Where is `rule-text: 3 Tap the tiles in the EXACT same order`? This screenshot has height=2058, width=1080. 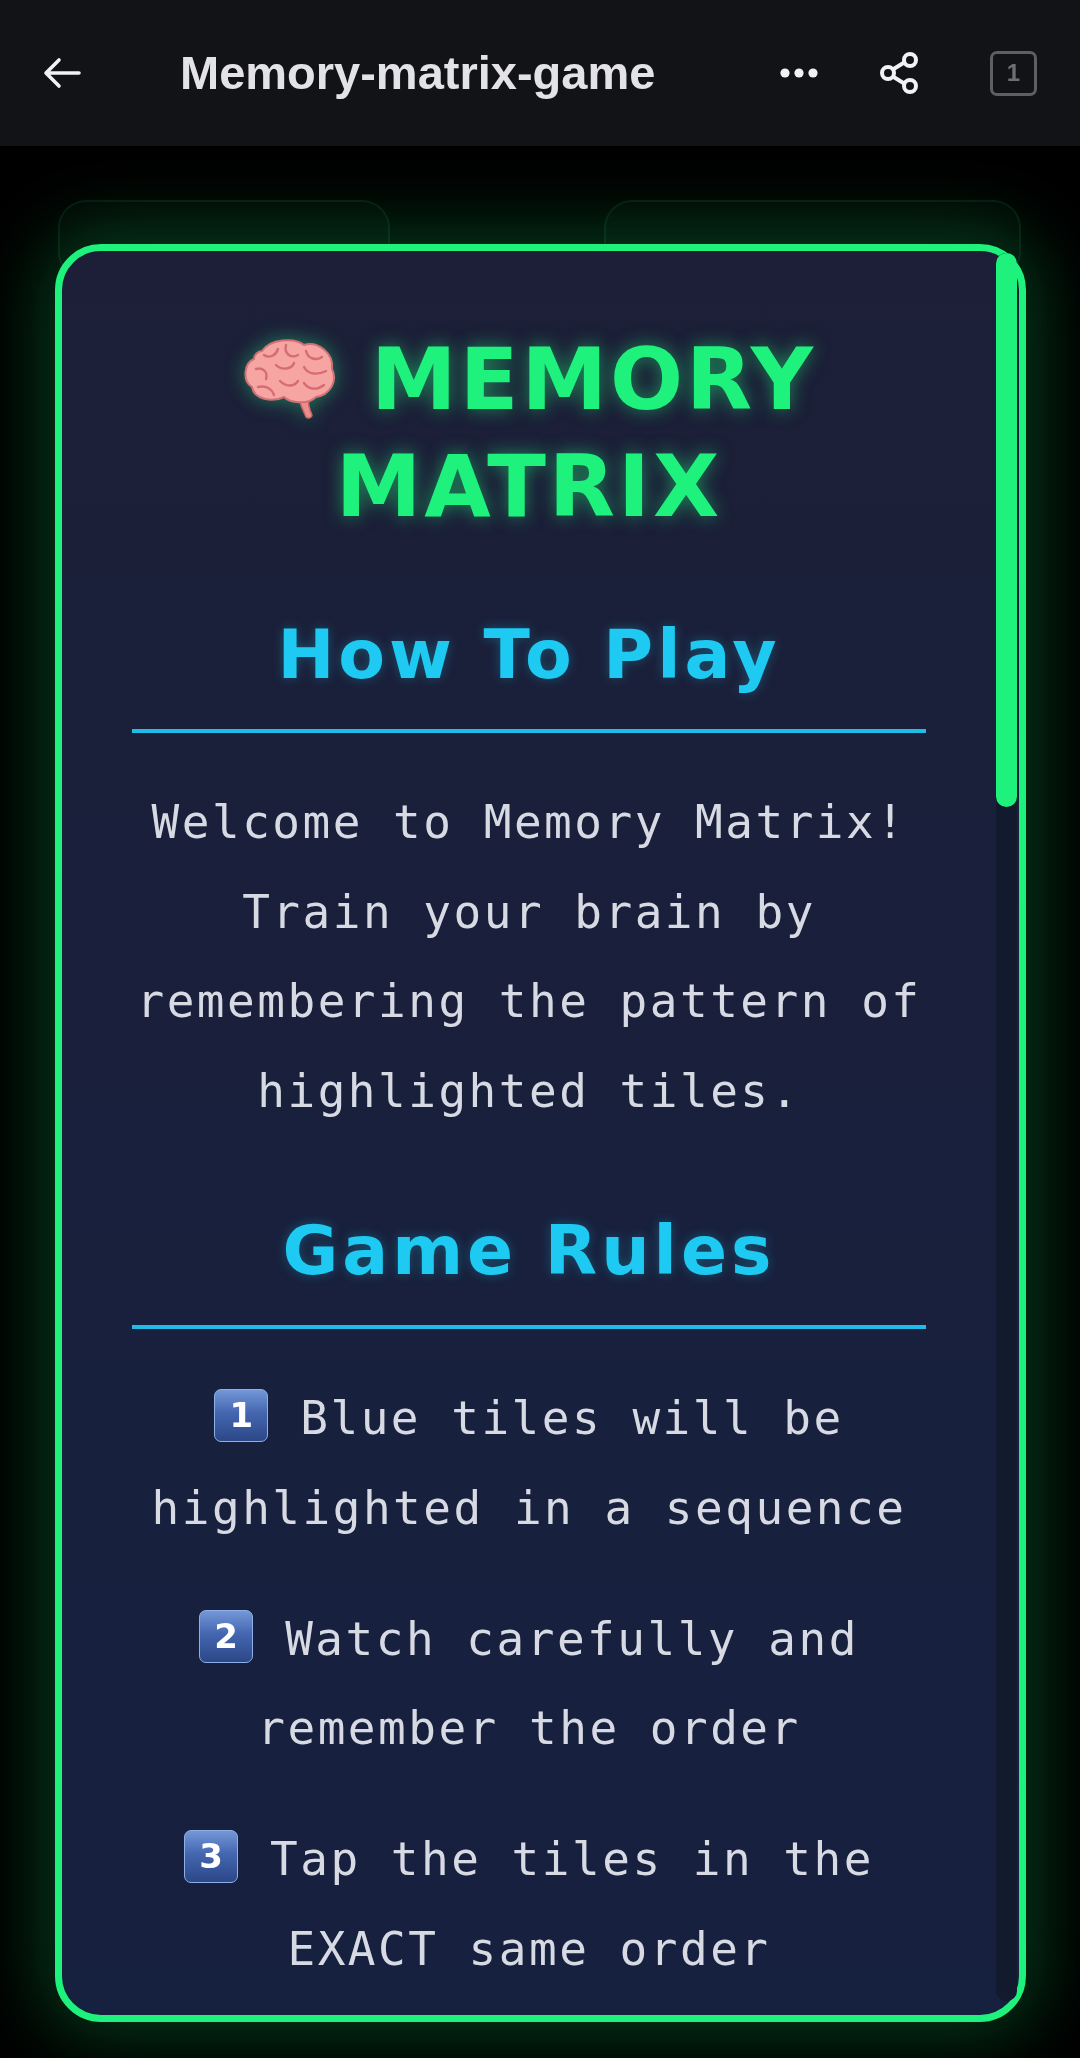
rule-text: 3 Tap the tiles in the EXACT same order is located at coordinates (529, 1904).